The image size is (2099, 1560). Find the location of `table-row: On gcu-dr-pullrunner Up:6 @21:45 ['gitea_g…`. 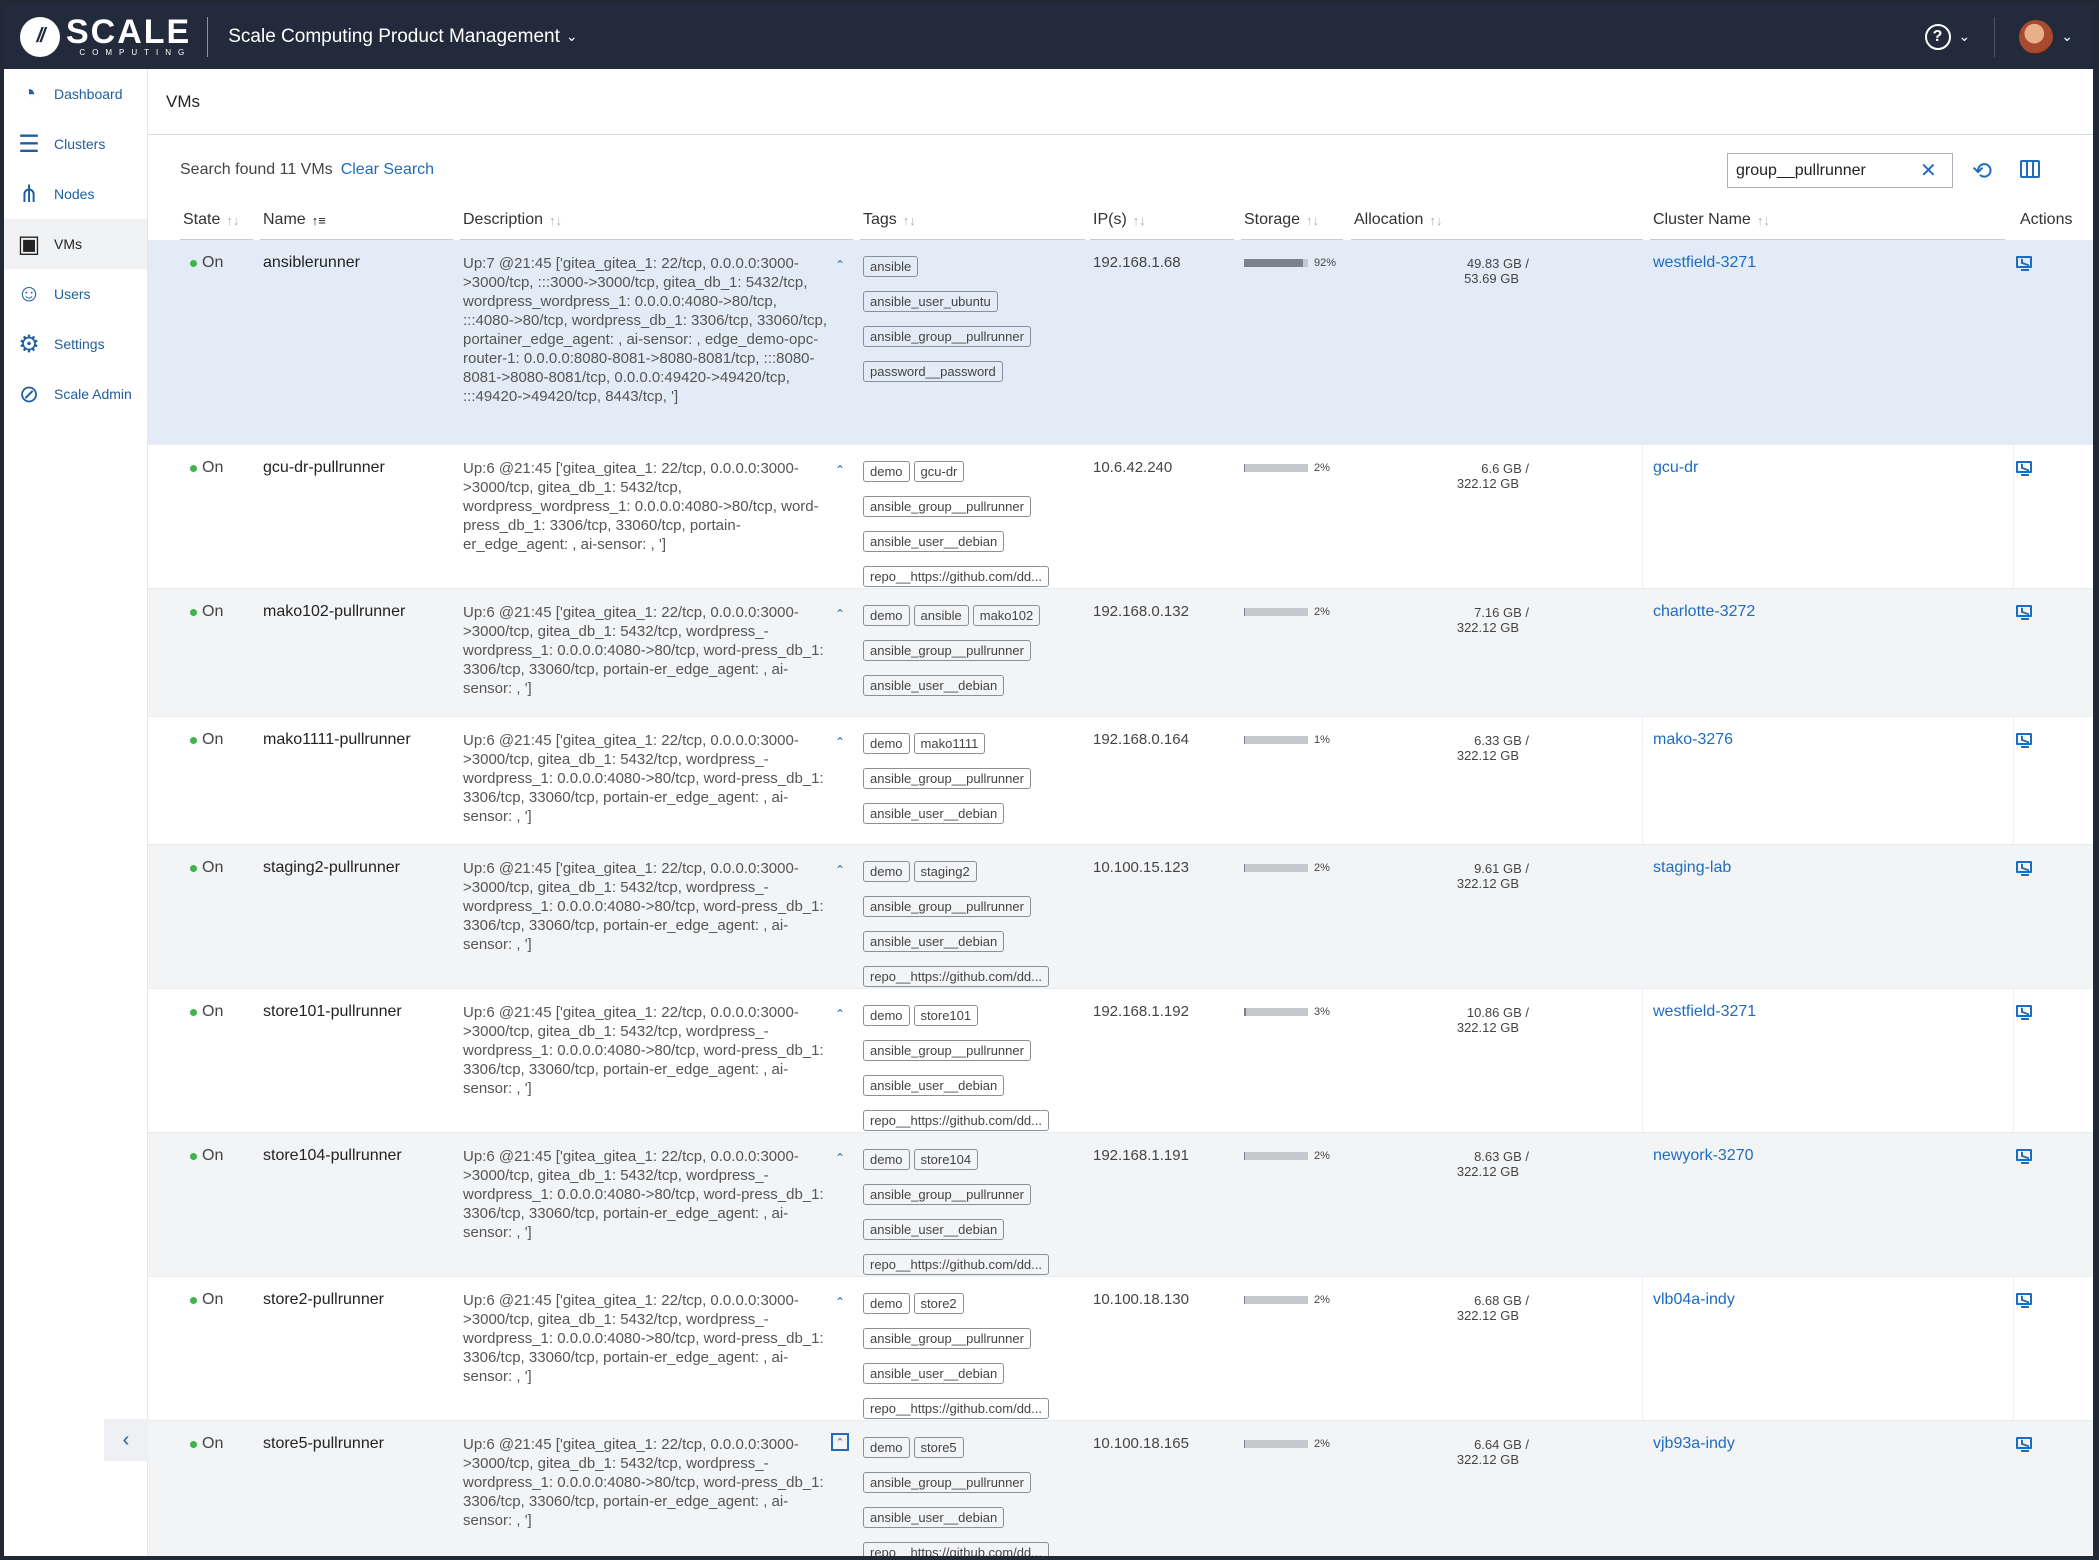

table-row: On gcu-dr-pullrunner Up:6 @21:45 ['gitea_g… is located at coordinates (1120, 517).